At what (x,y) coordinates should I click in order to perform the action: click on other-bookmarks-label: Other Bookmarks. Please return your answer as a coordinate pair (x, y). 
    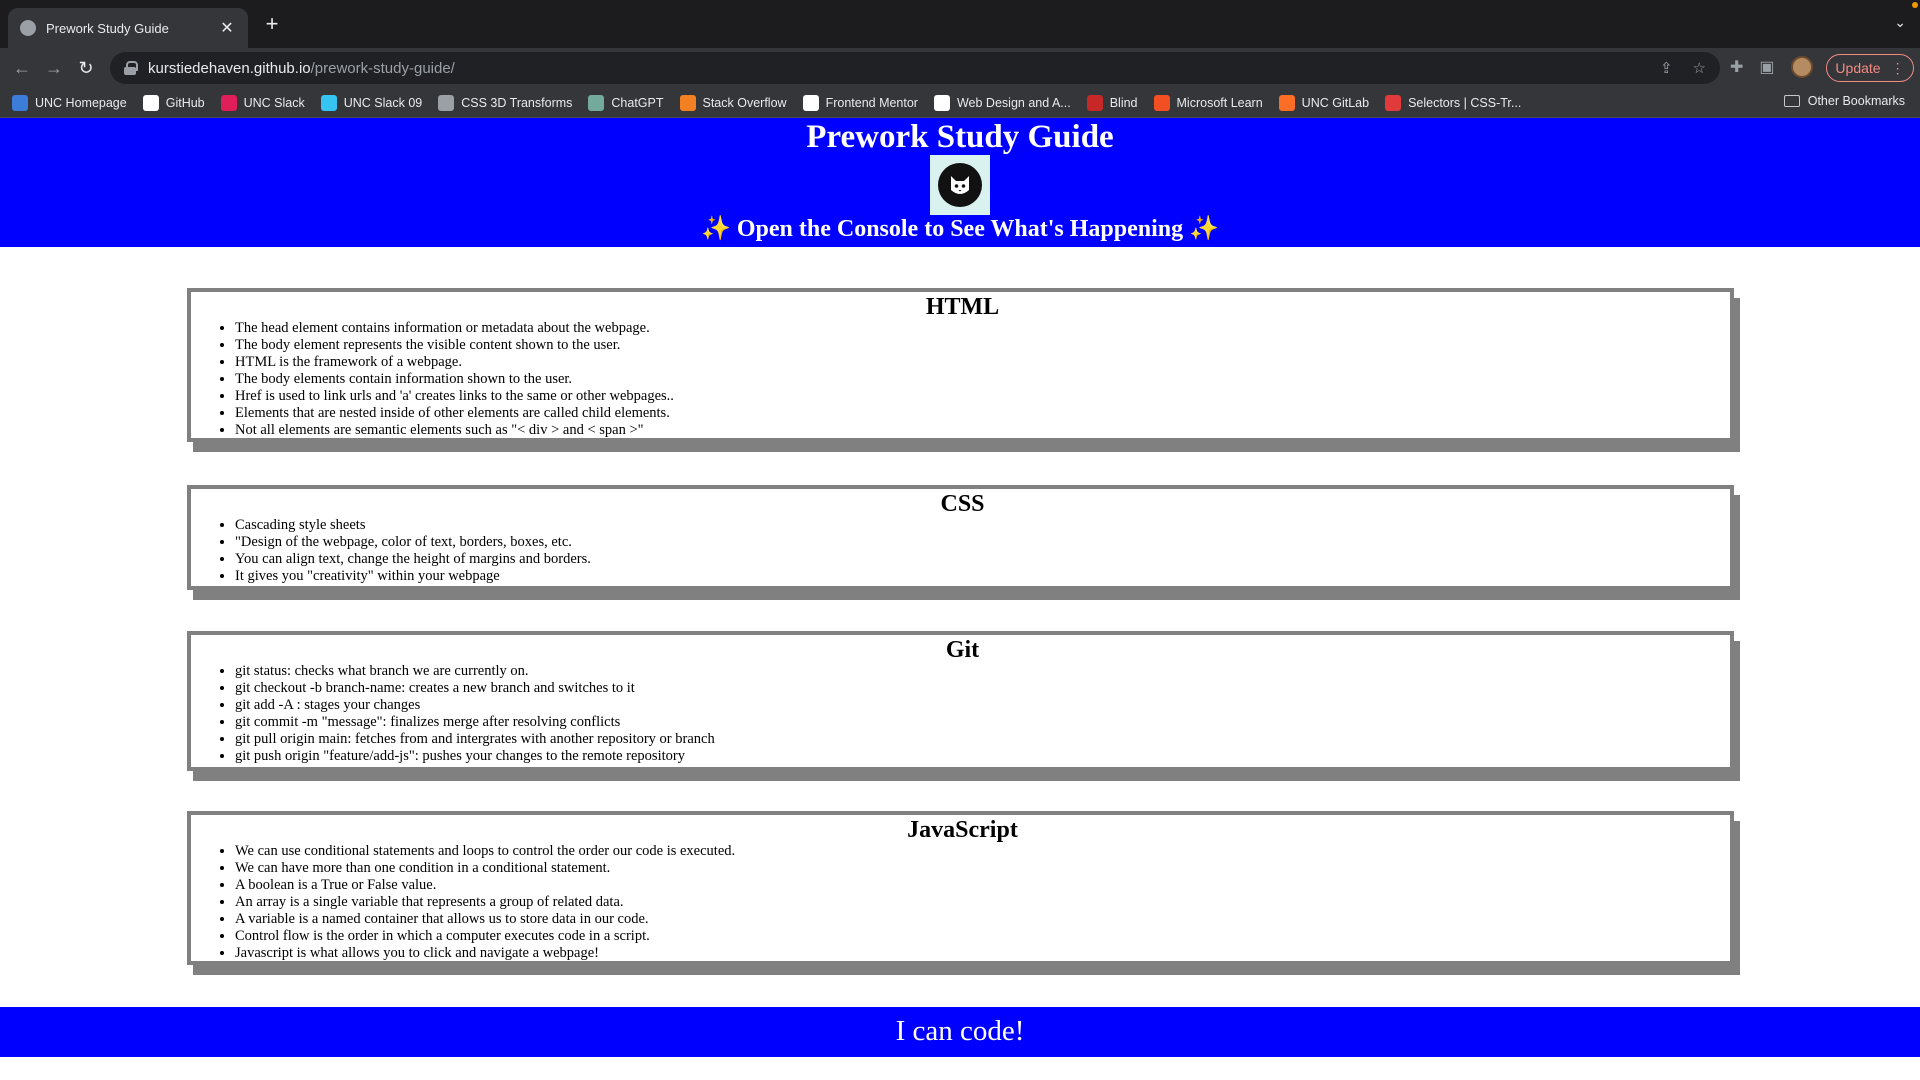
    Looking at the image, I should click on (1856, 101).